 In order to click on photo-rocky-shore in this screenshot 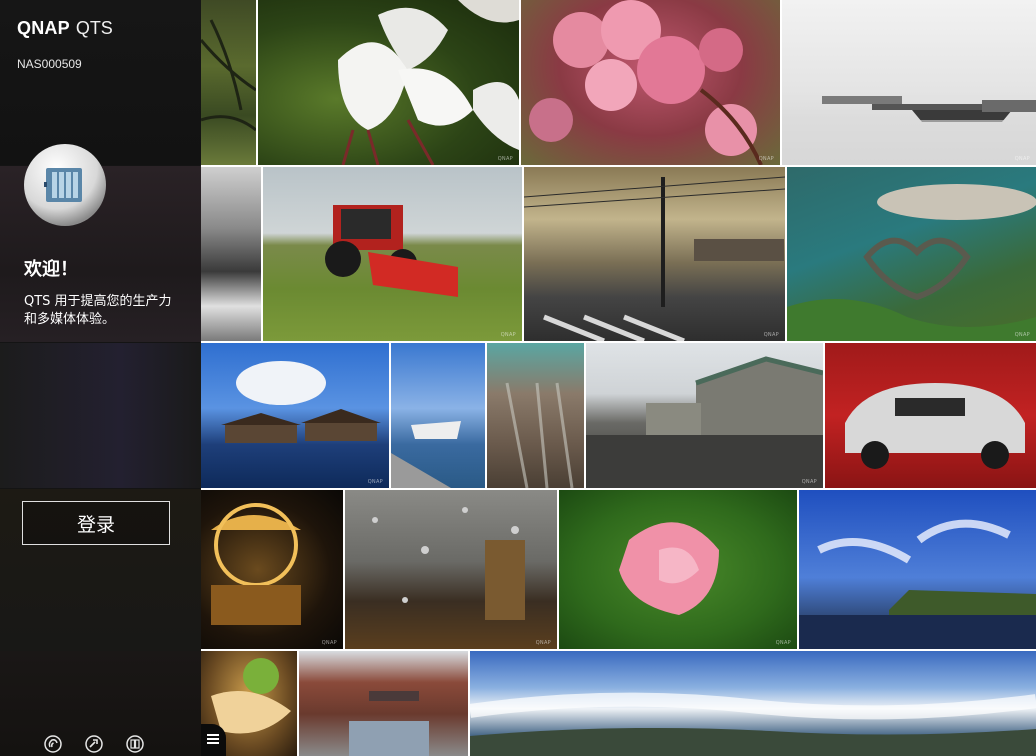, I will do `click(231, 254)`.